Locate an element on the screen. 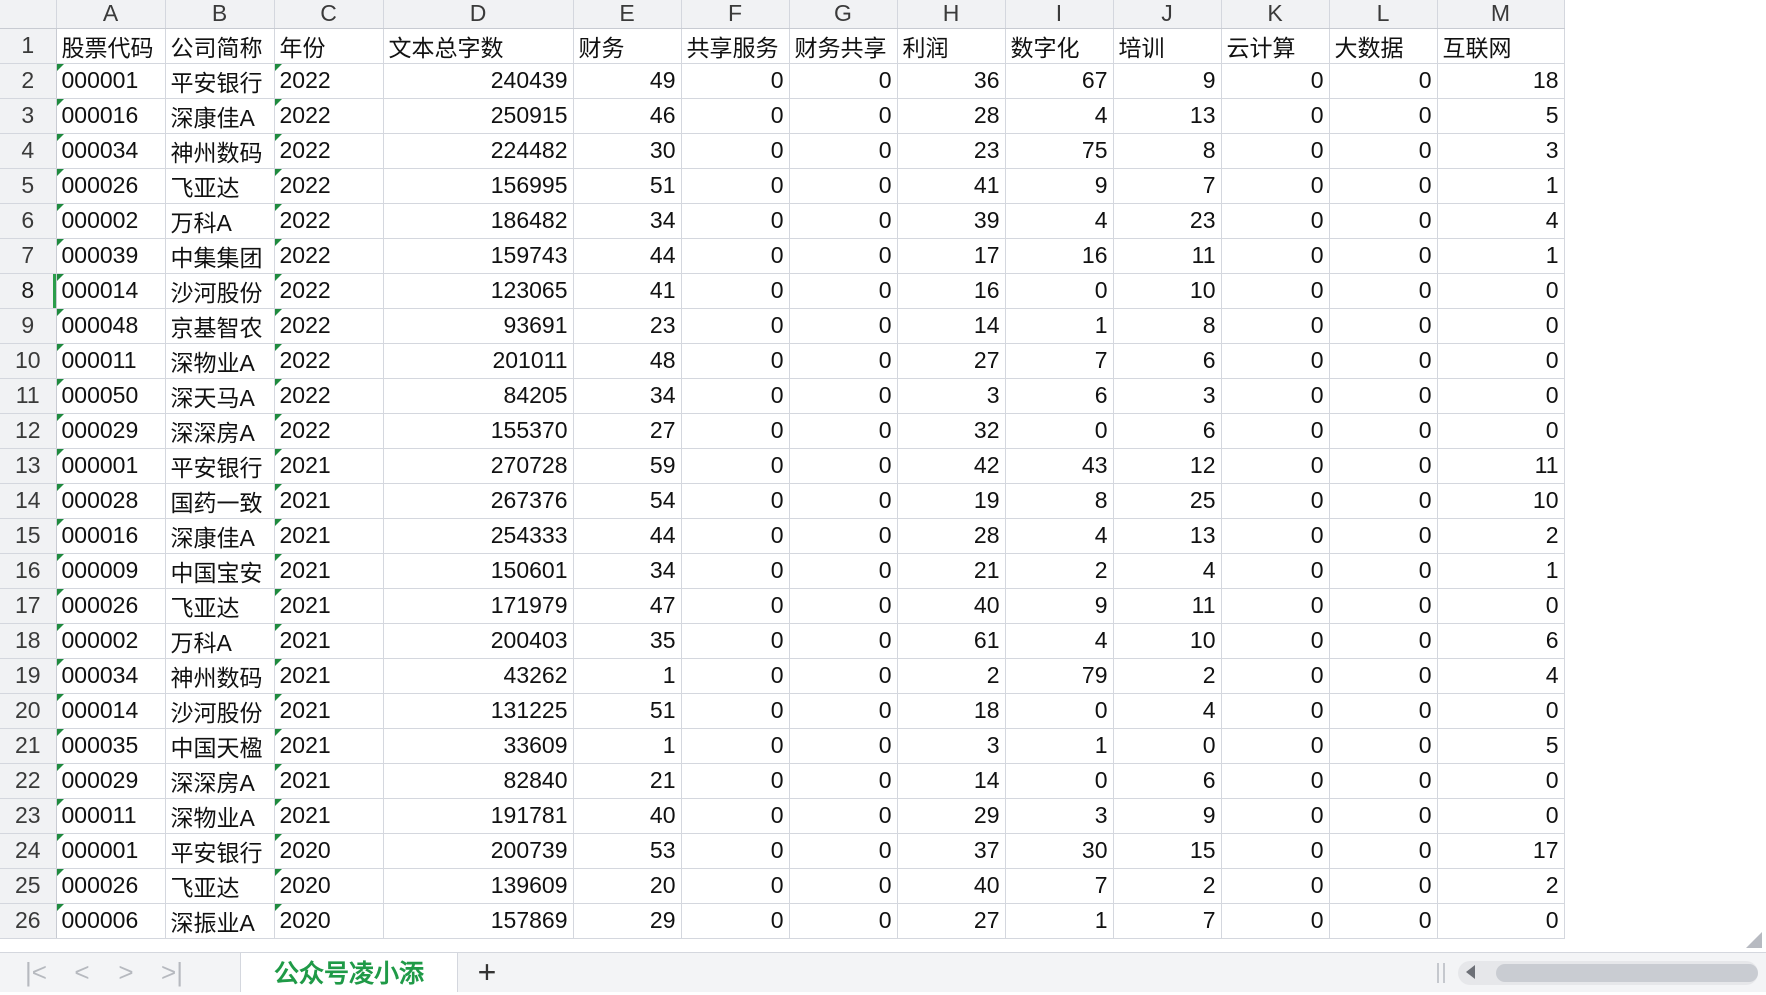  table-cell: 32 is located at coordinates (951, 431).